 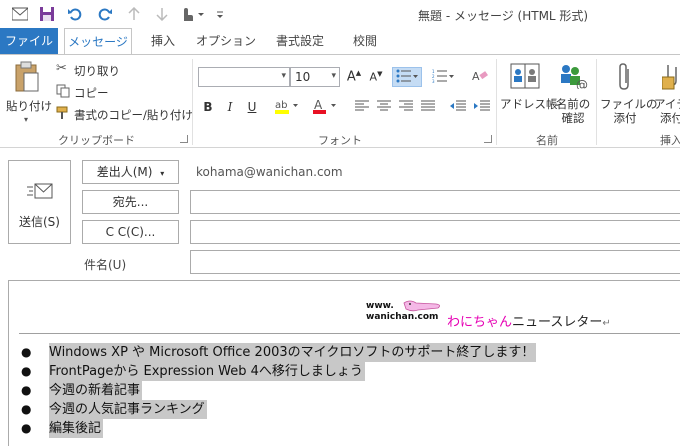 What do you see at coordinates (220, 14) in the screenshot?
I see `customize-qat-icon` at bounding box center [220, 14].